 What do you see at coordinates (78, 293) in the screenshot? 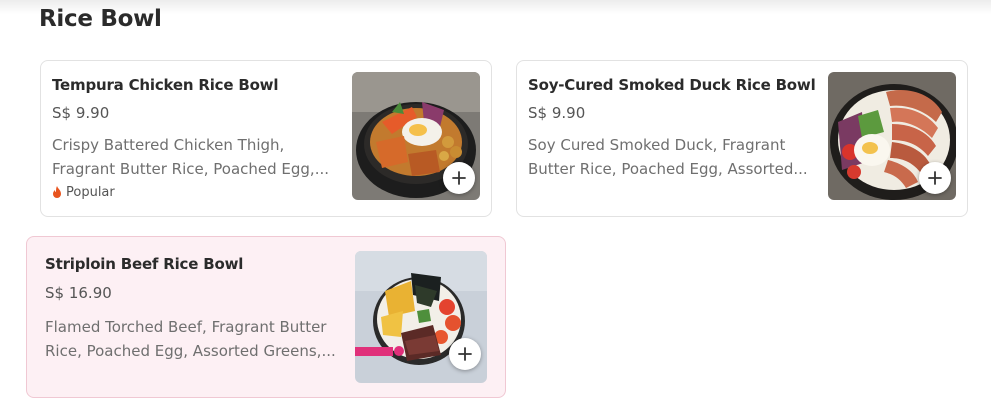
I see `item-price: S$ 16.90` at bounding box center [78, 293].